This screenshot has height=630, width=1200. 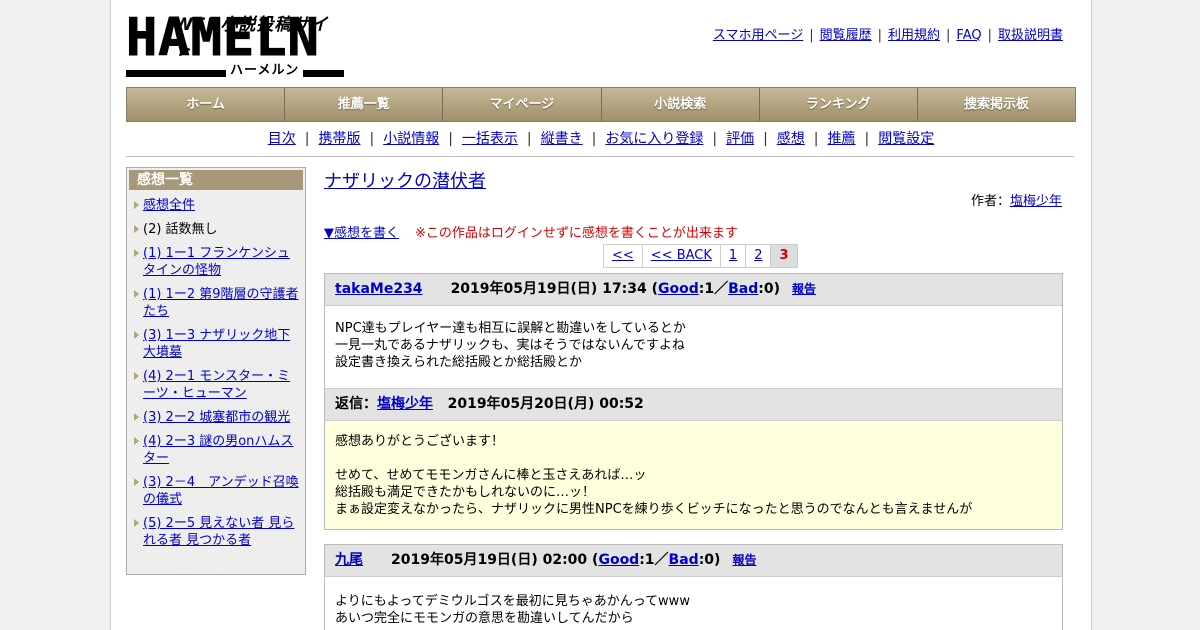 I want to click on reply-line: せめて、せめてモモンガさんに棒と玉さえあれば…ッ, so click(x=491, y=475).